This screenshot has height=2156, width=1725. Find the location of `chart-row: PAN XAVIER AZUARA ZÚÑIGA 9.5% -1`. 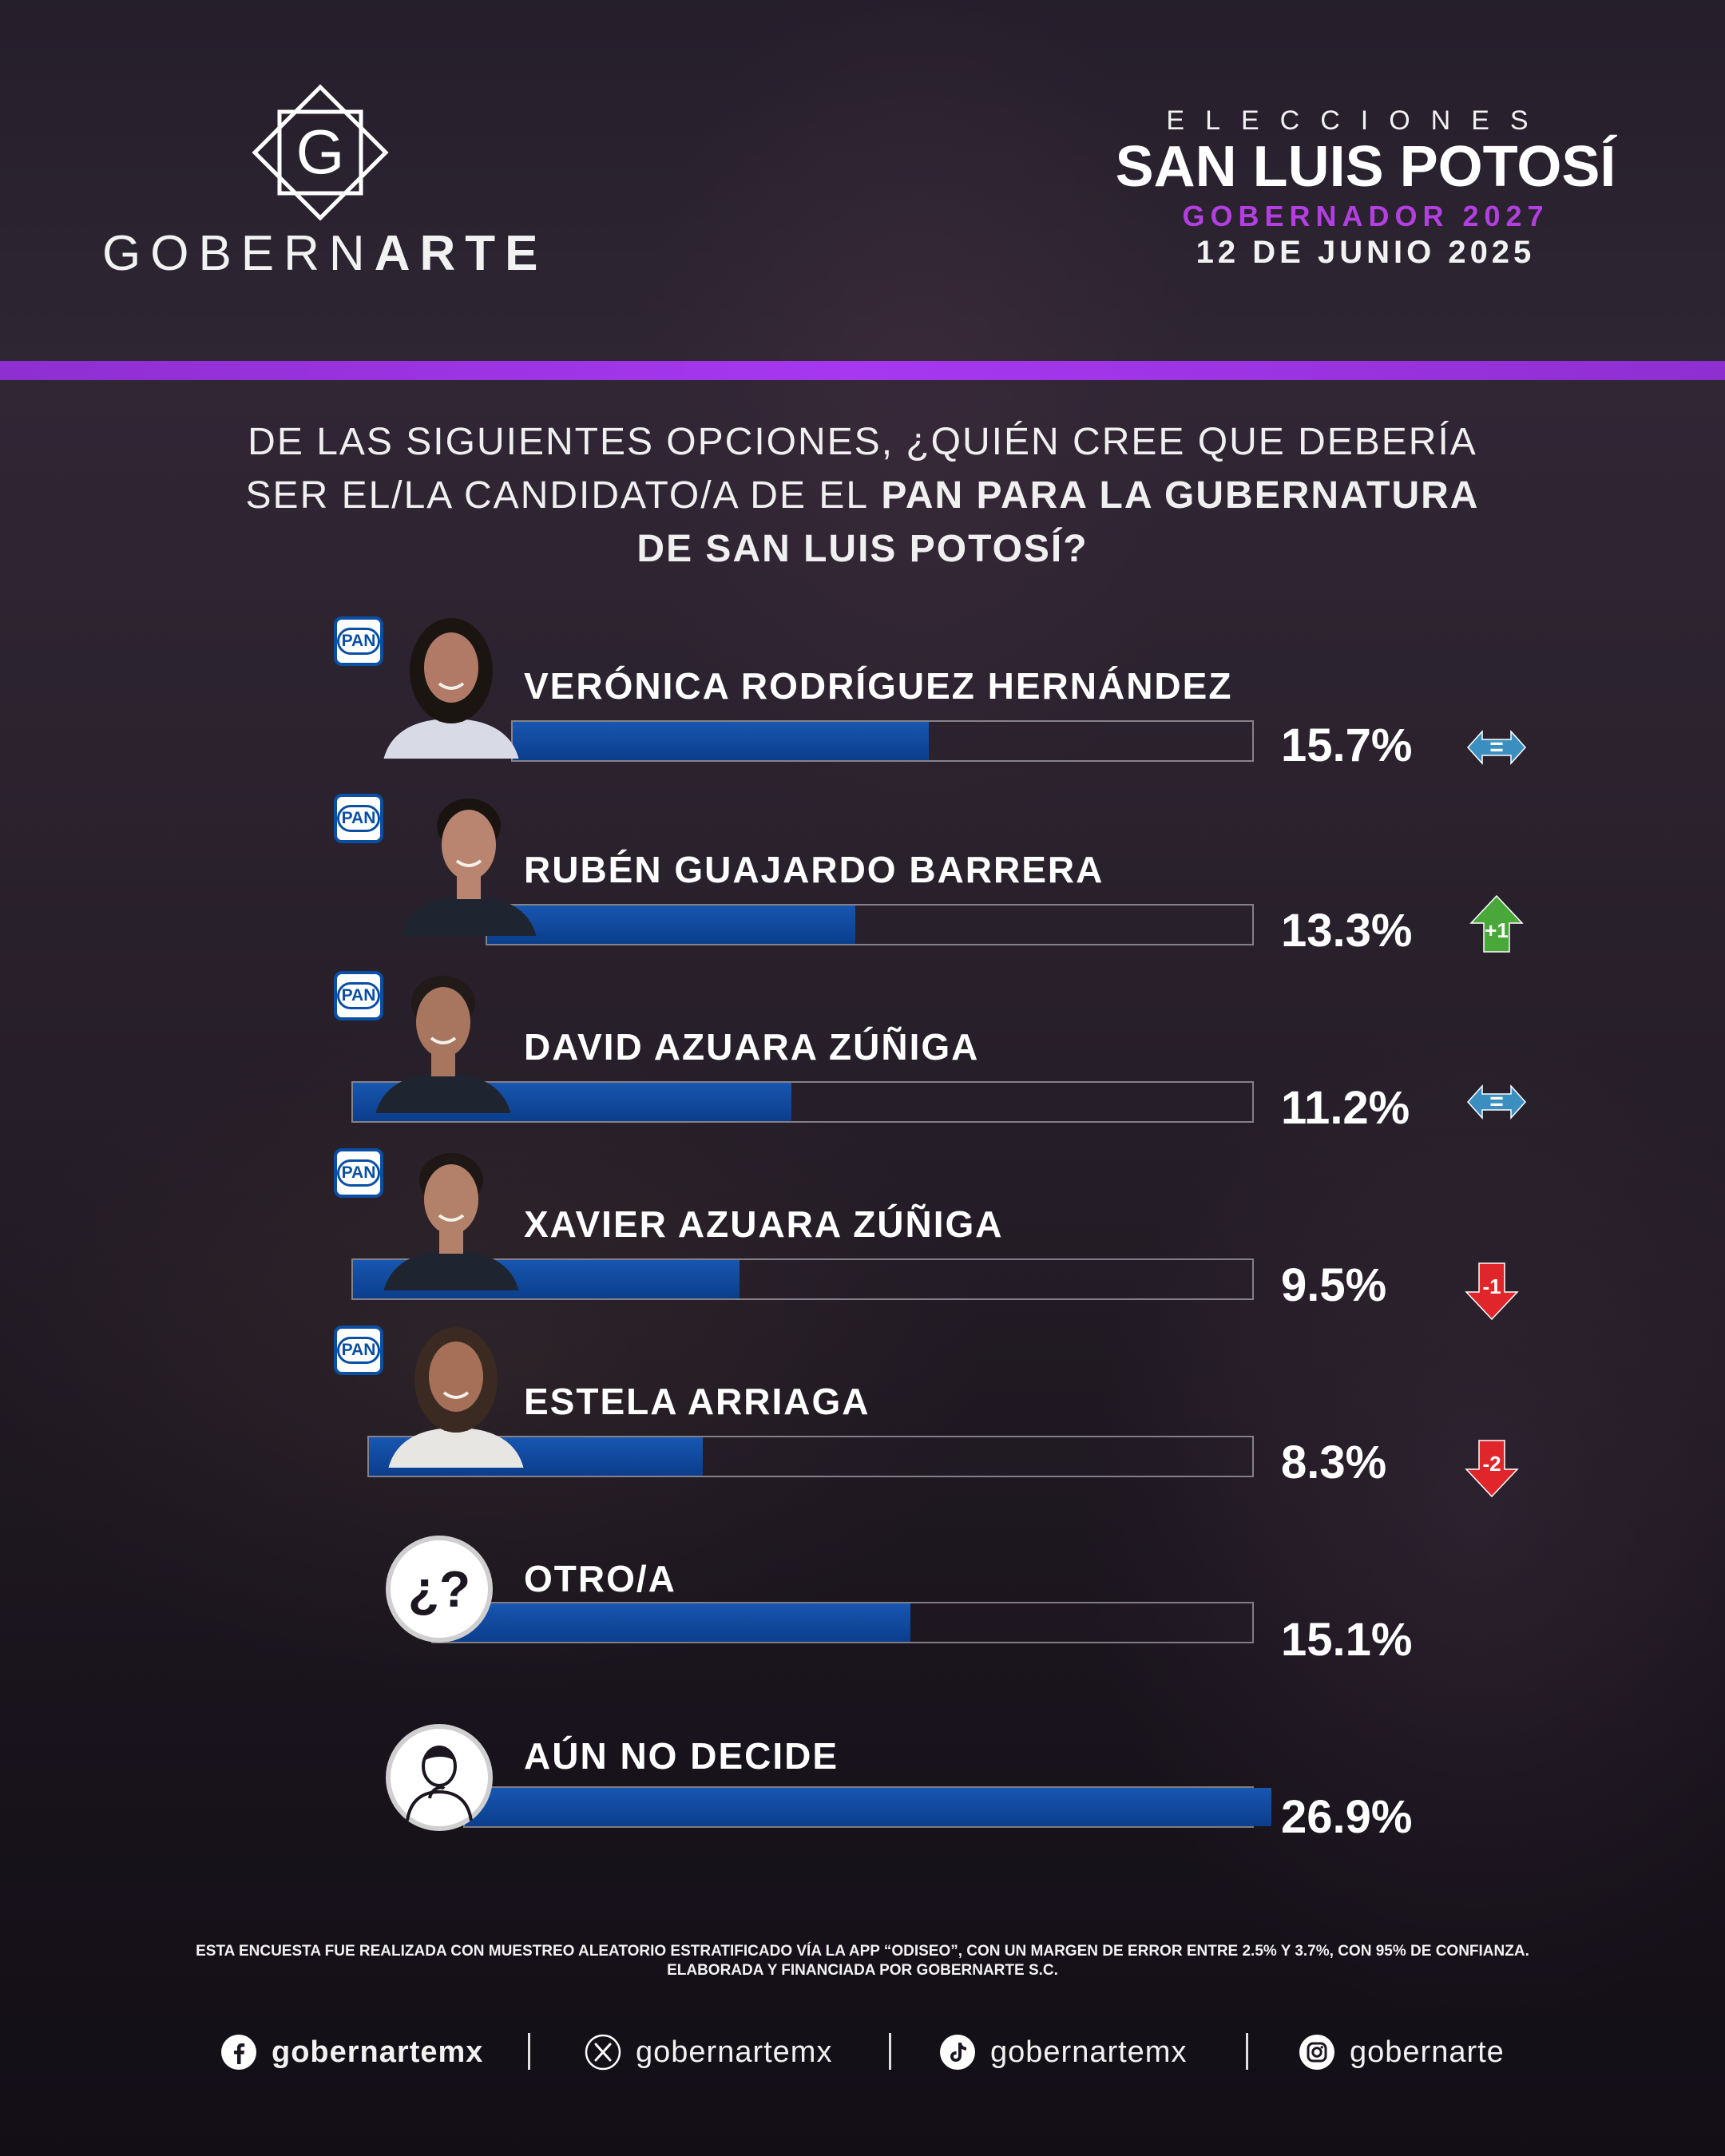

chart-row: PAN XAVIER AZUARA ZÚÑIGA 9.5% -1 is located at coordinates (862, 1230).